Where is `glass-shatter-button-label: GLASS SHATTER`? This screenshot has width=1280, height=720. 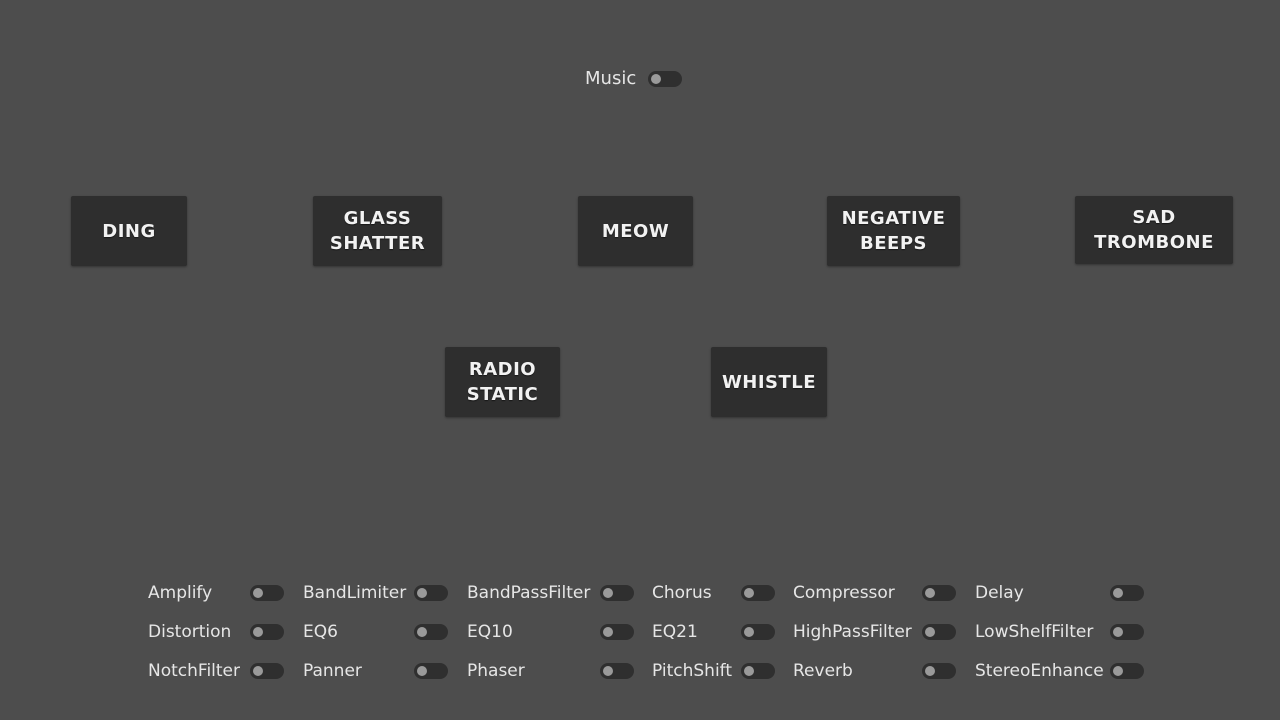
glass-shatter-button-label: GLASS SHATTER is located at coordinates (377, 231).